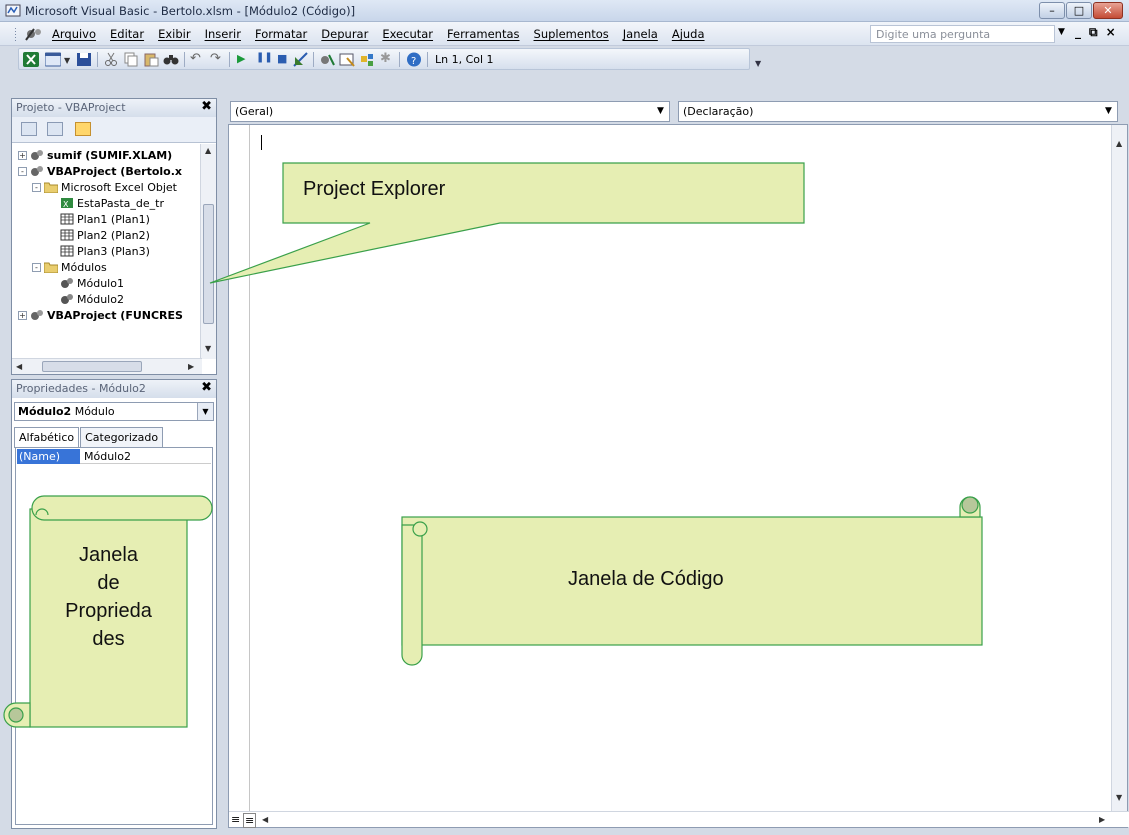 The height and width of the screenshot is (835, 1129). I want to click on tree-item-modulos: - Módulos, so click(69, 267).